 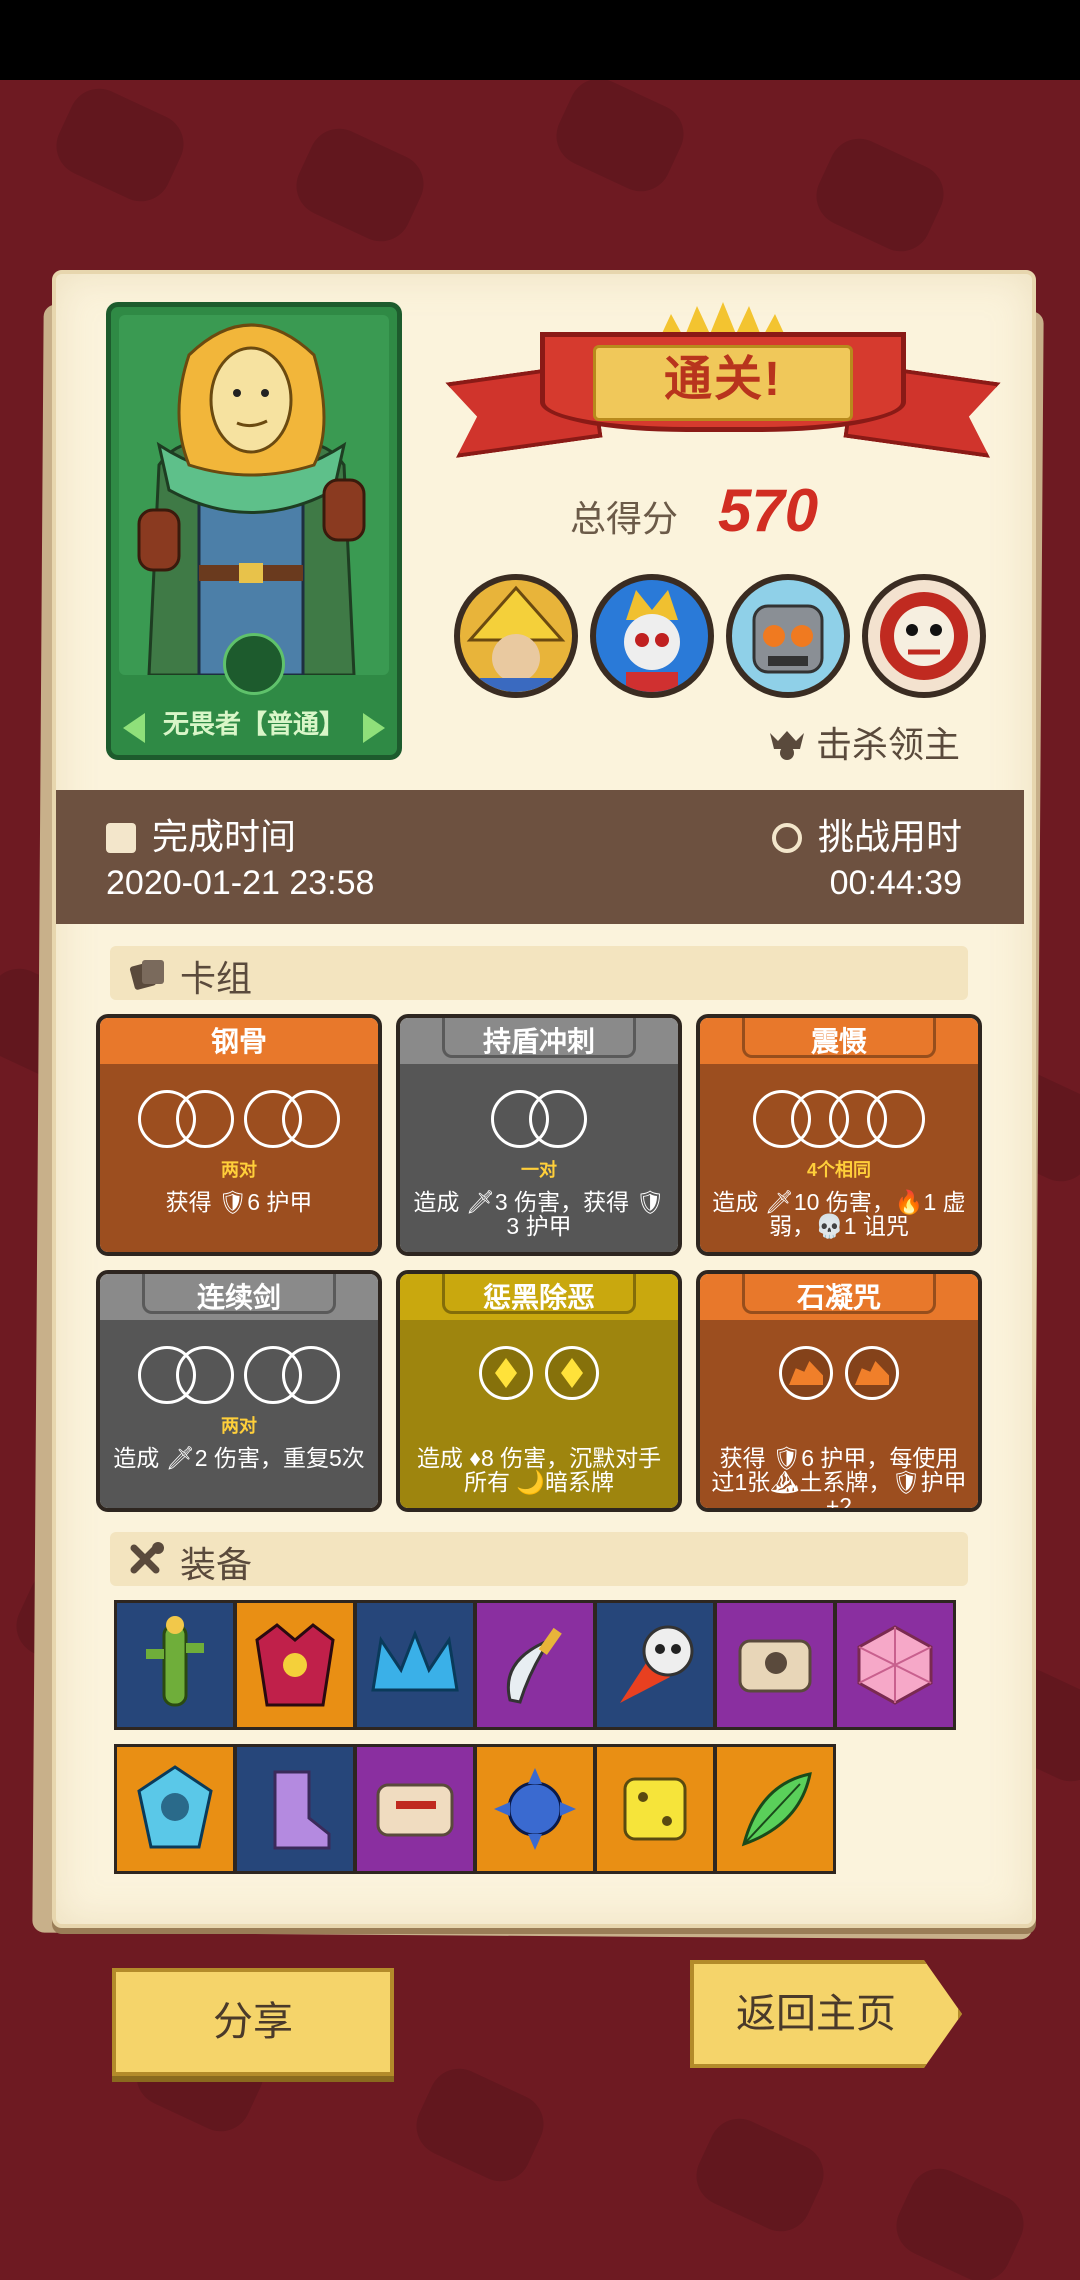 What do you see at coordinates (239, 1202) in the screenshot?
I see `card-description: 获得 🛡6 护甲` at bounding box center [239, 1202].